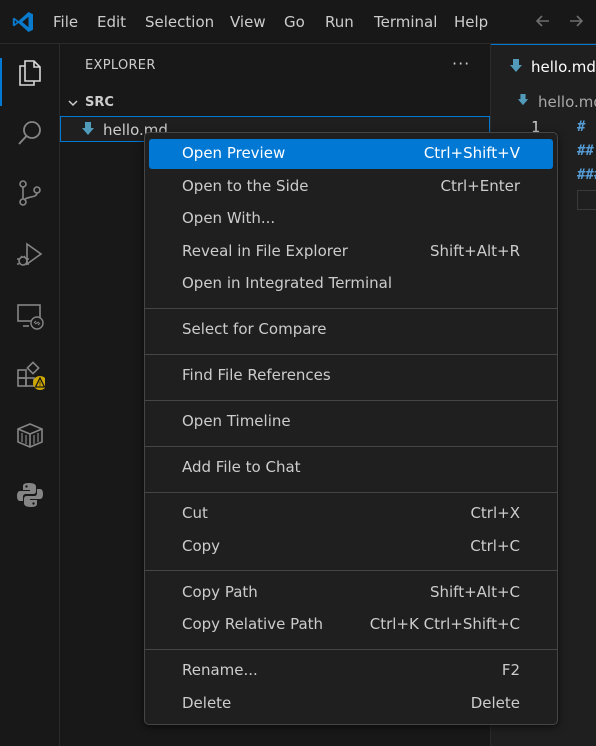 This screenshot has height=746, width=596. I want to click on tab-bar: hello.md, so click(543, 66).